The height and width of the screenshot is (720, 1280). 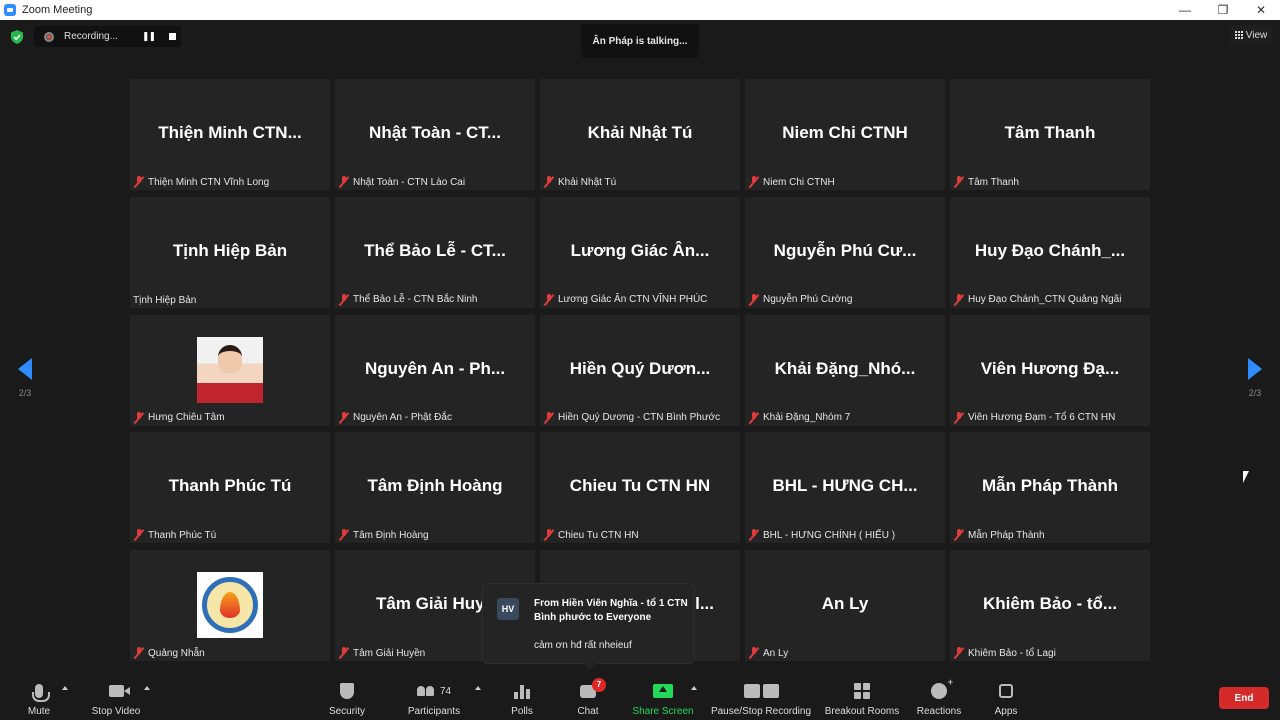 I want to click on participant-tile: Thanh Phúc Tú Thanh Phúc Tú, so click(x=230, y=488).